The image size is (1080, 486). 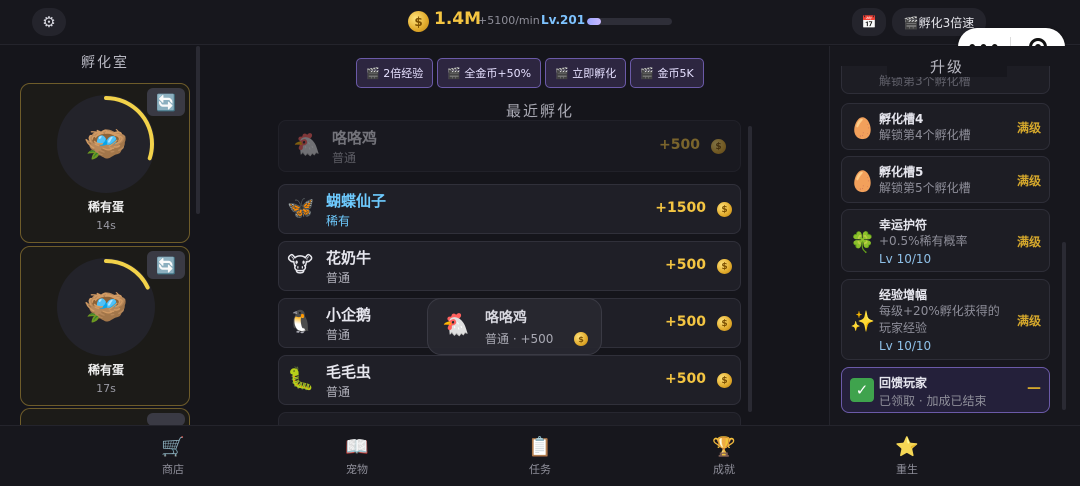 I want to click on coin-total: 1.4M, so click(x=458, y=19).